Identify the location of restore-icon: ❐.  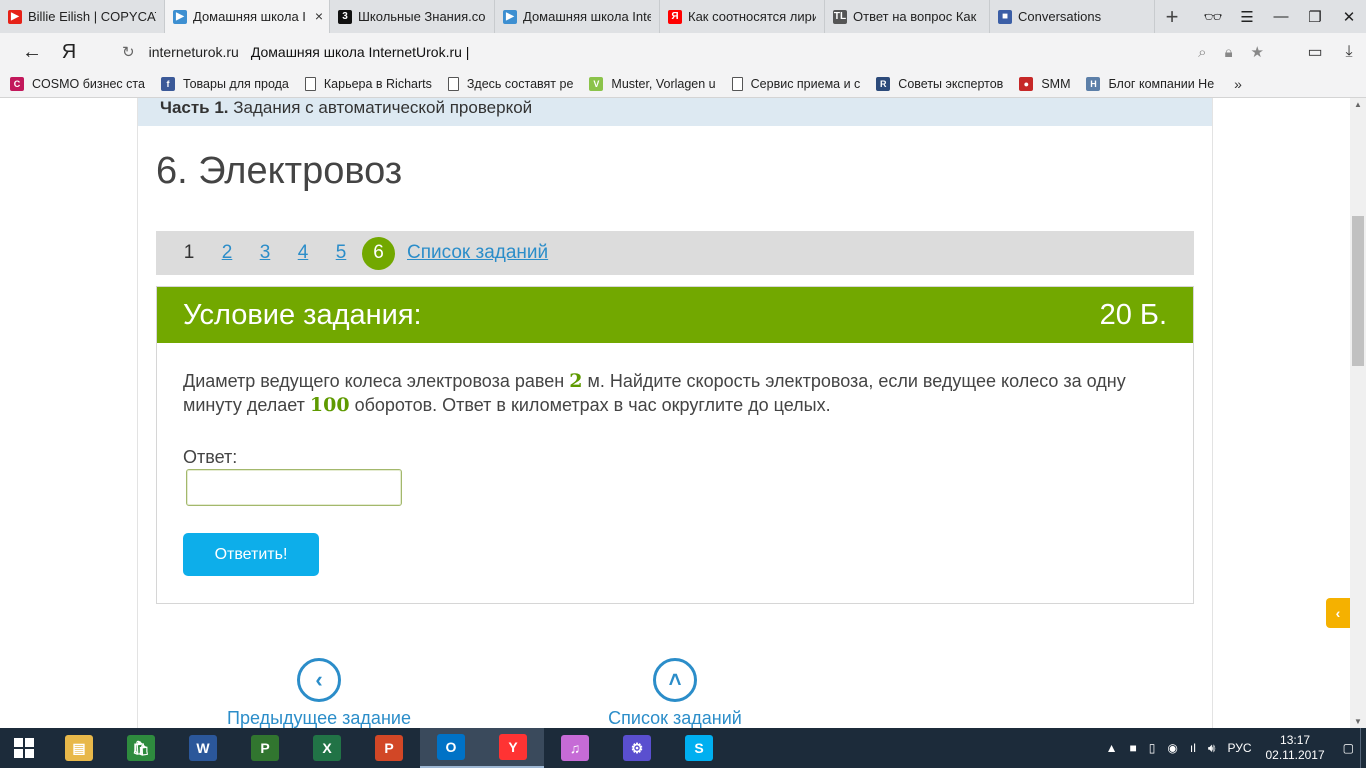
(1315, 17).